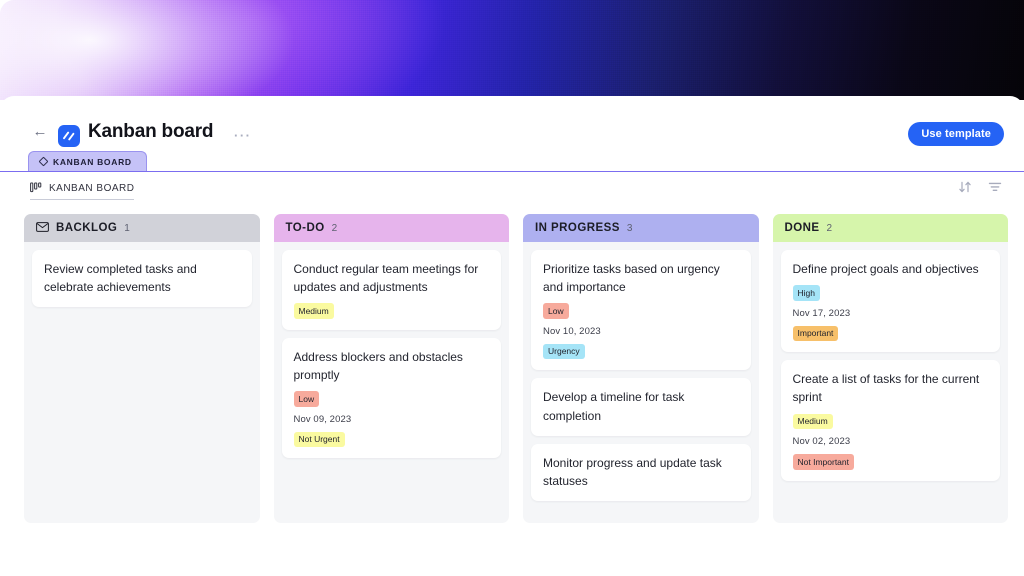 The width and height of the screenshot is (1024, 576). What do you see at coordinates (806, 293) in the screenshot?
I see `task-tag: High` at bounding box center [806, 293].